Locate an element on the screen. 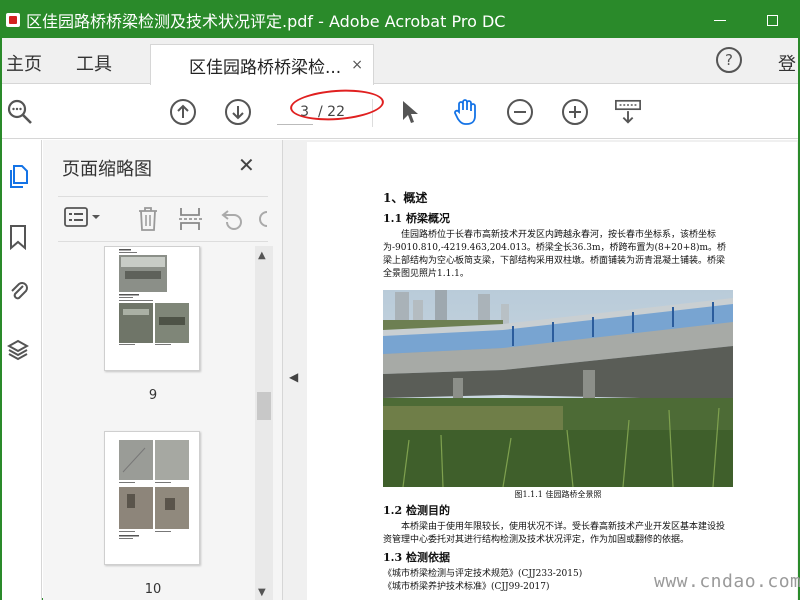  thumbnail-page-number: 9 is located at coordinates (153, 395).